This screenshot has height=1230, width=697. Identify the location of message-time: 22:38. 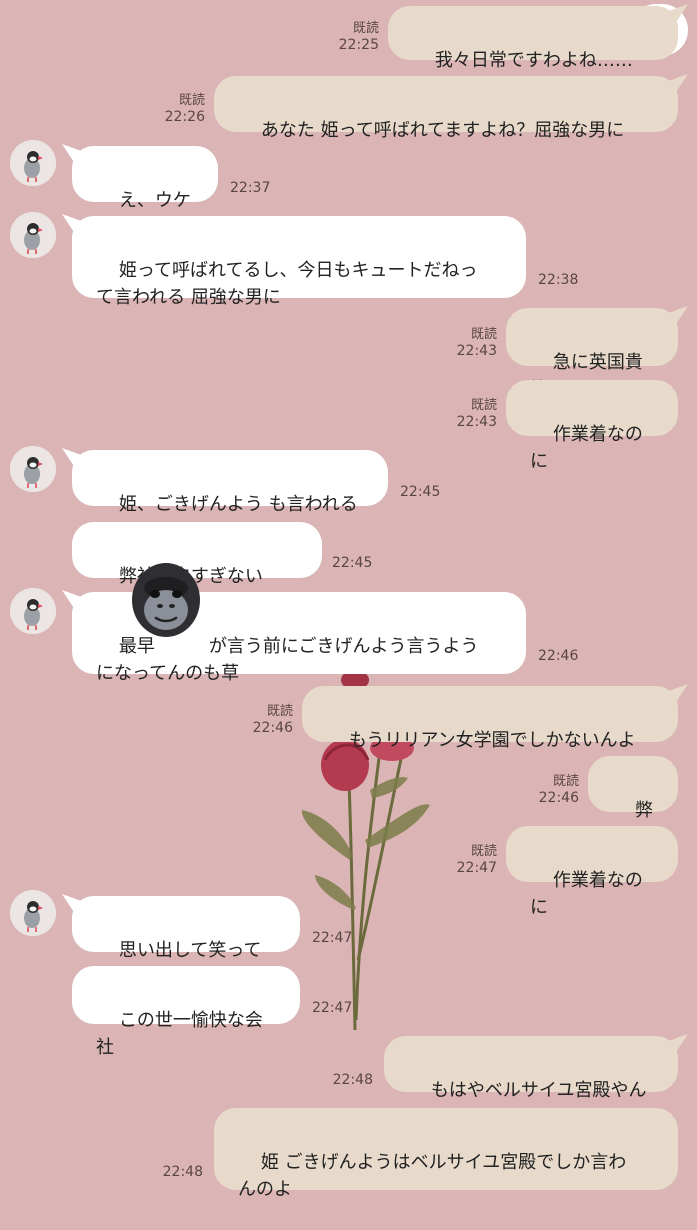
(558, 280).